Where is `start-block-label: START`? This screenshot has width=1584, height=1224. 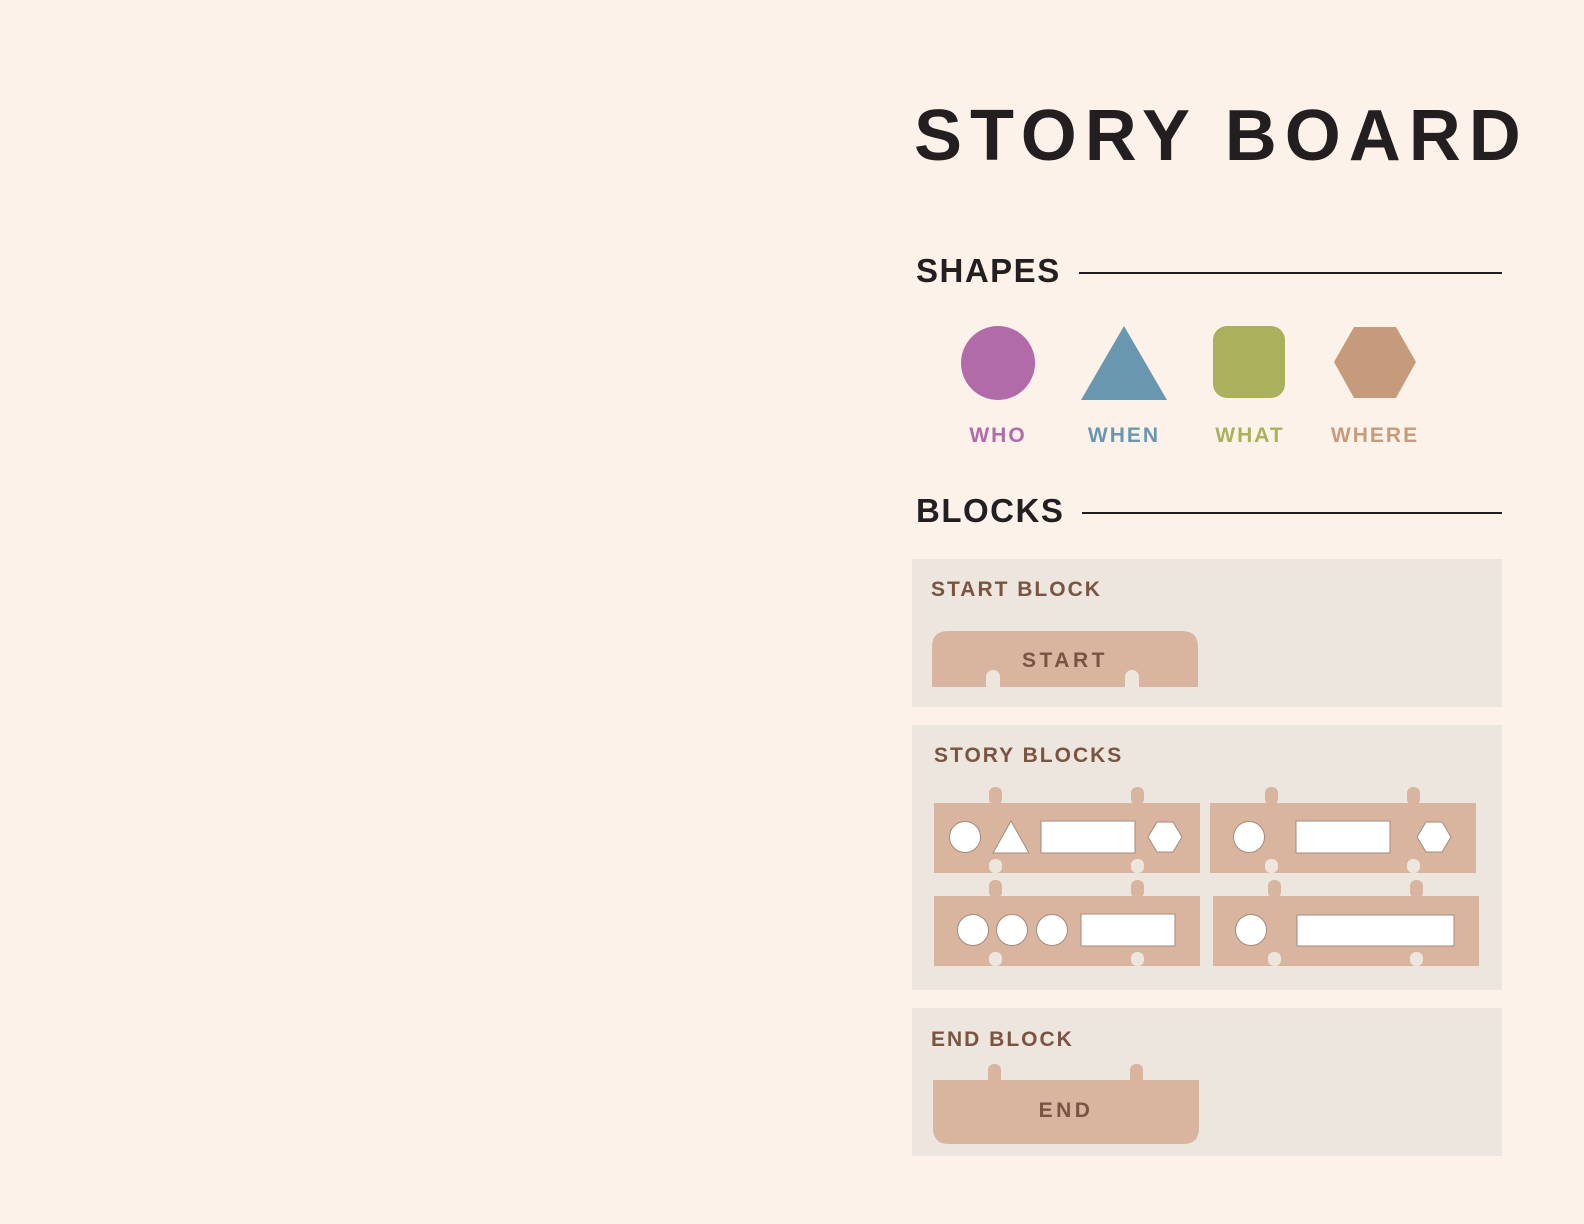
start-block-label: START is located at coordinates (1065, 660).